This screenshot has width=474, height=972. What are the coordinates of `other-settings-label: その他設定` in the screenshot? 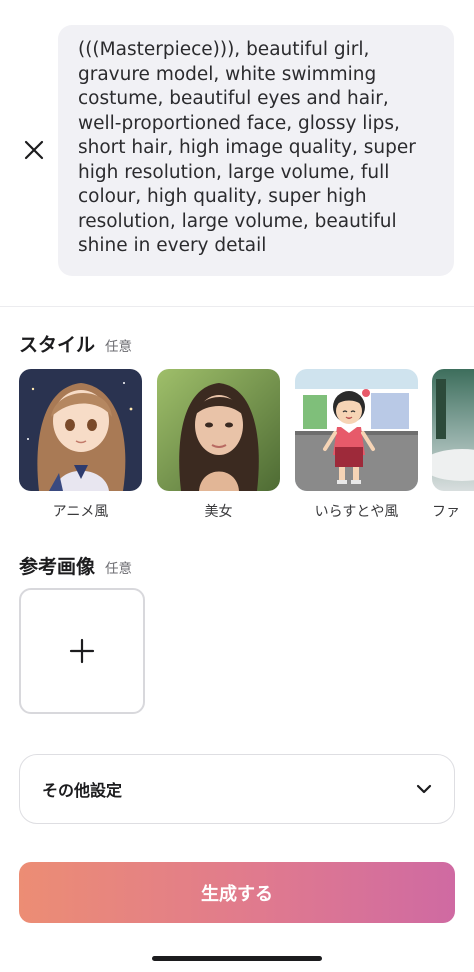 It's located at (82, 790).